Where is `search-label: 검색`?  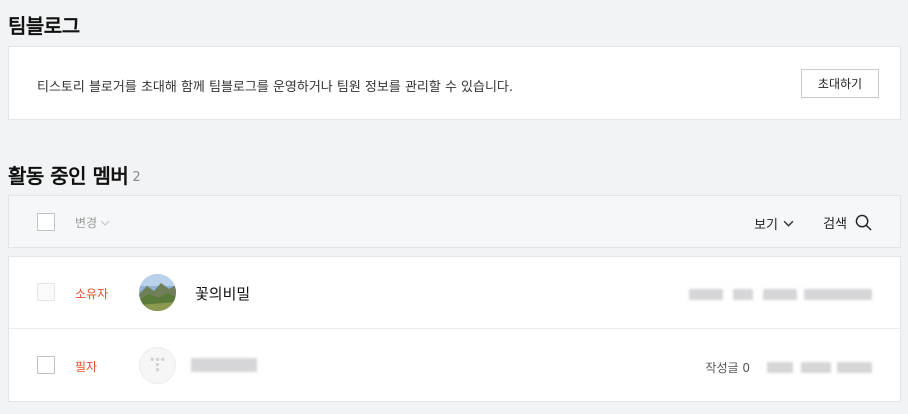 search-label: 검색 is located at coordinates (835, 224).